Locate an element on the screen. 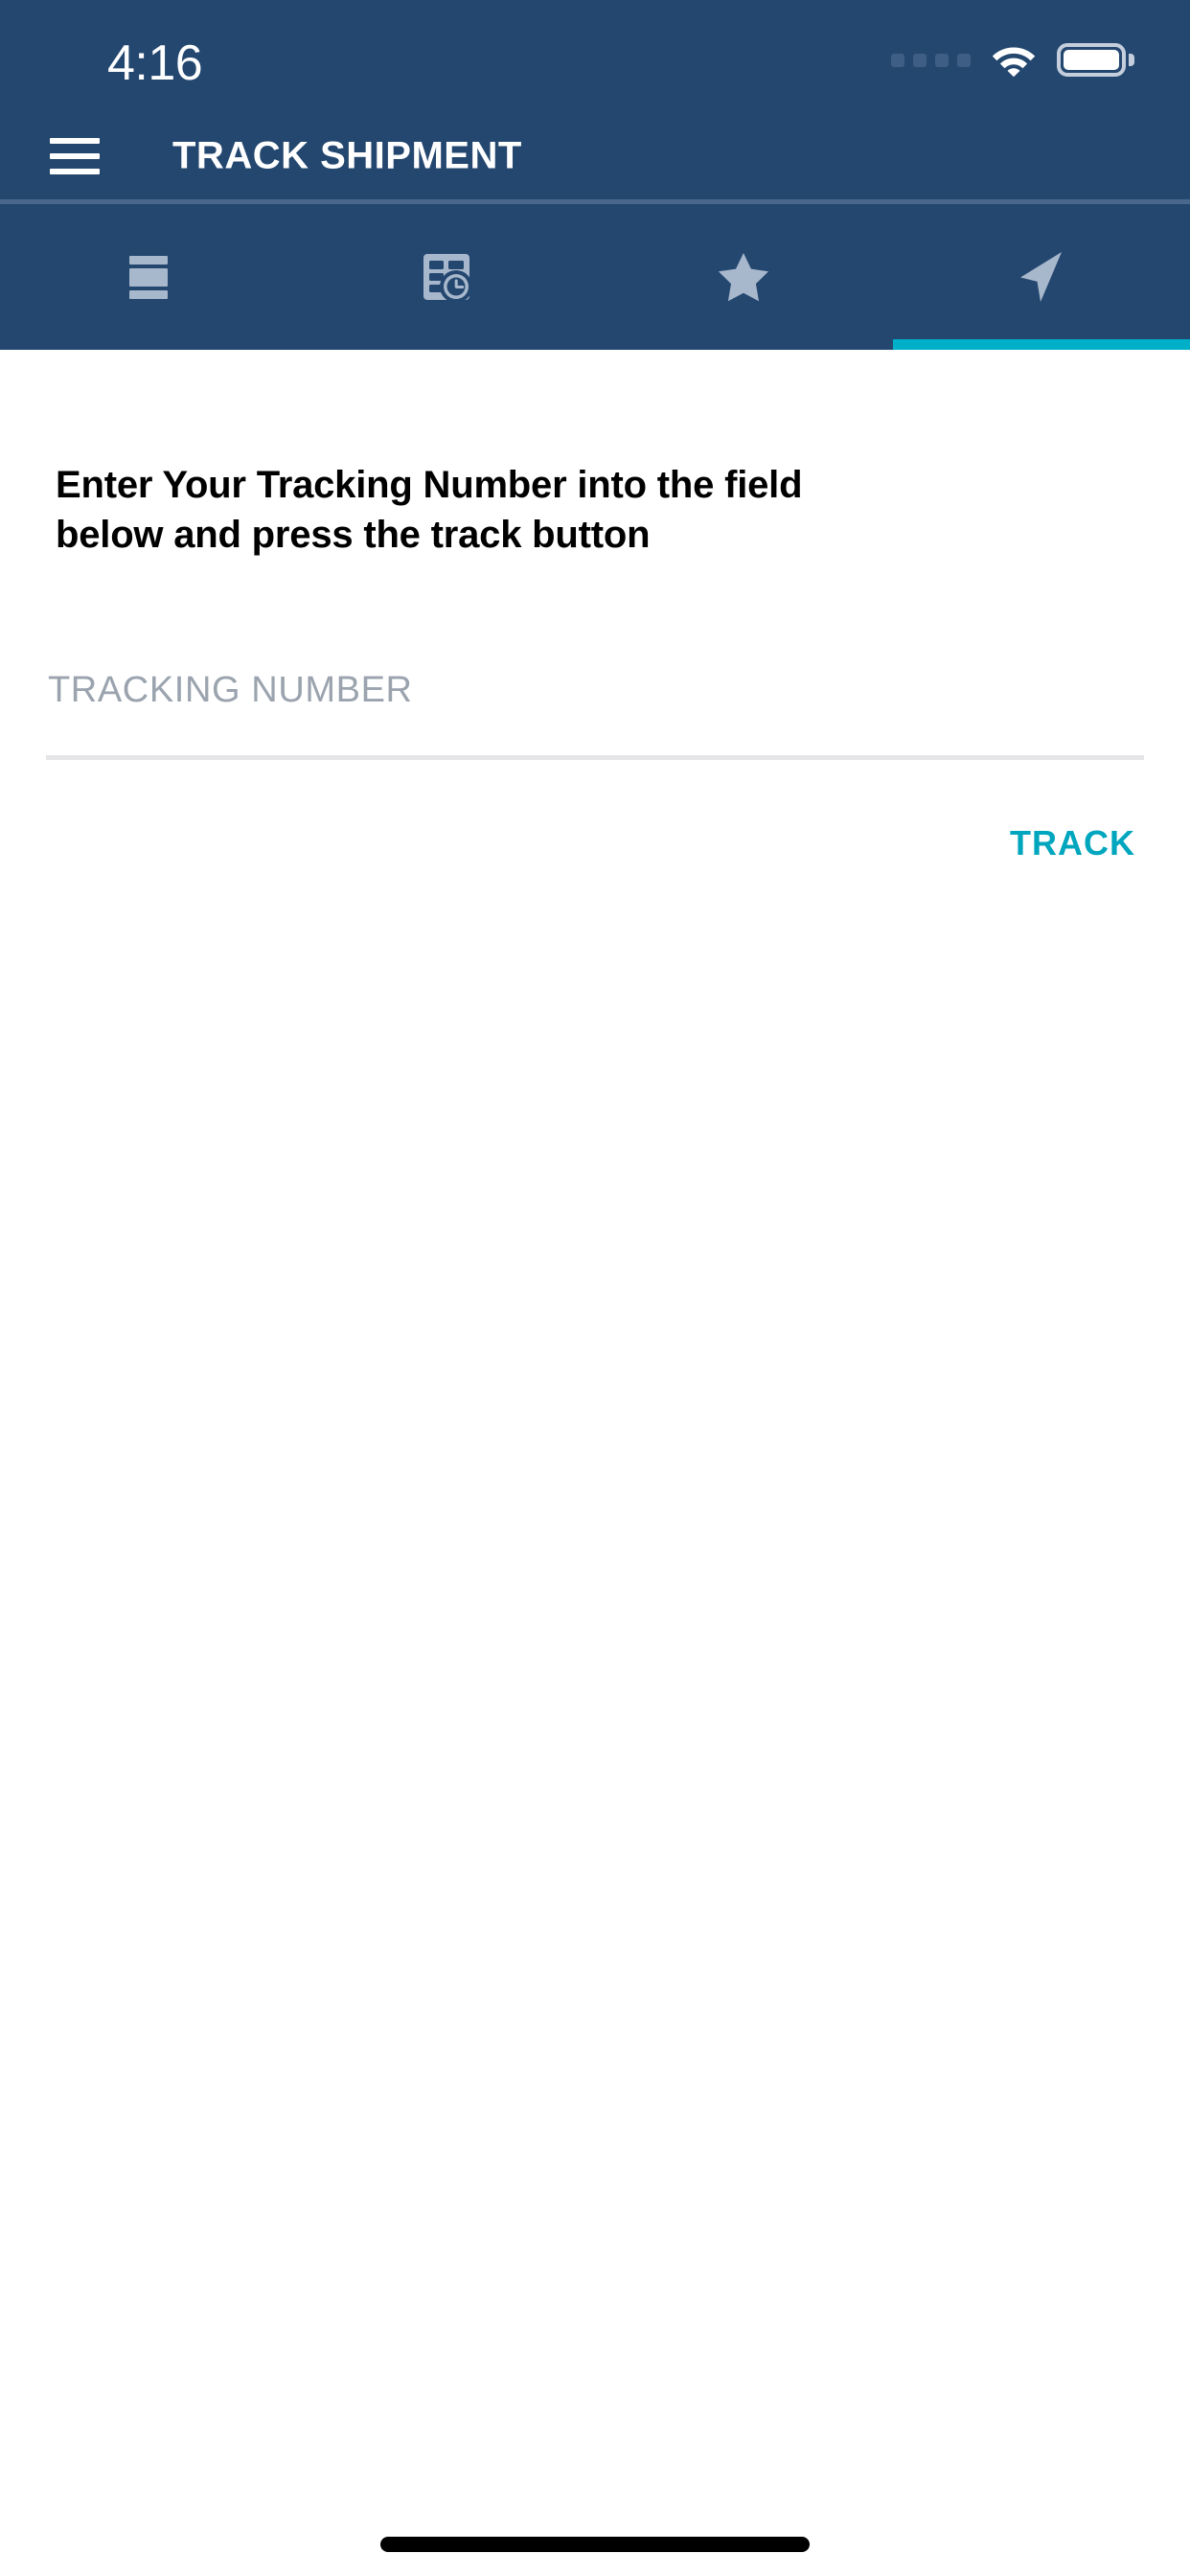 This screenshot has height=2576, width=1190. tab-track is located at coordinates (1041, 277).